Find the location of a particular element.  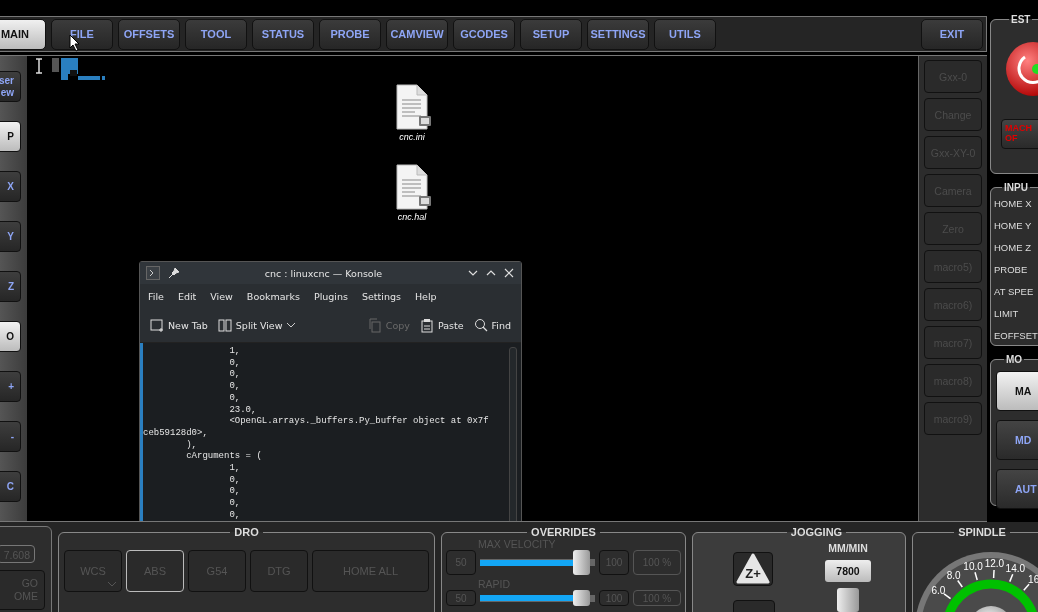

menu-item: Plugins is located at coordinates (330, 296).